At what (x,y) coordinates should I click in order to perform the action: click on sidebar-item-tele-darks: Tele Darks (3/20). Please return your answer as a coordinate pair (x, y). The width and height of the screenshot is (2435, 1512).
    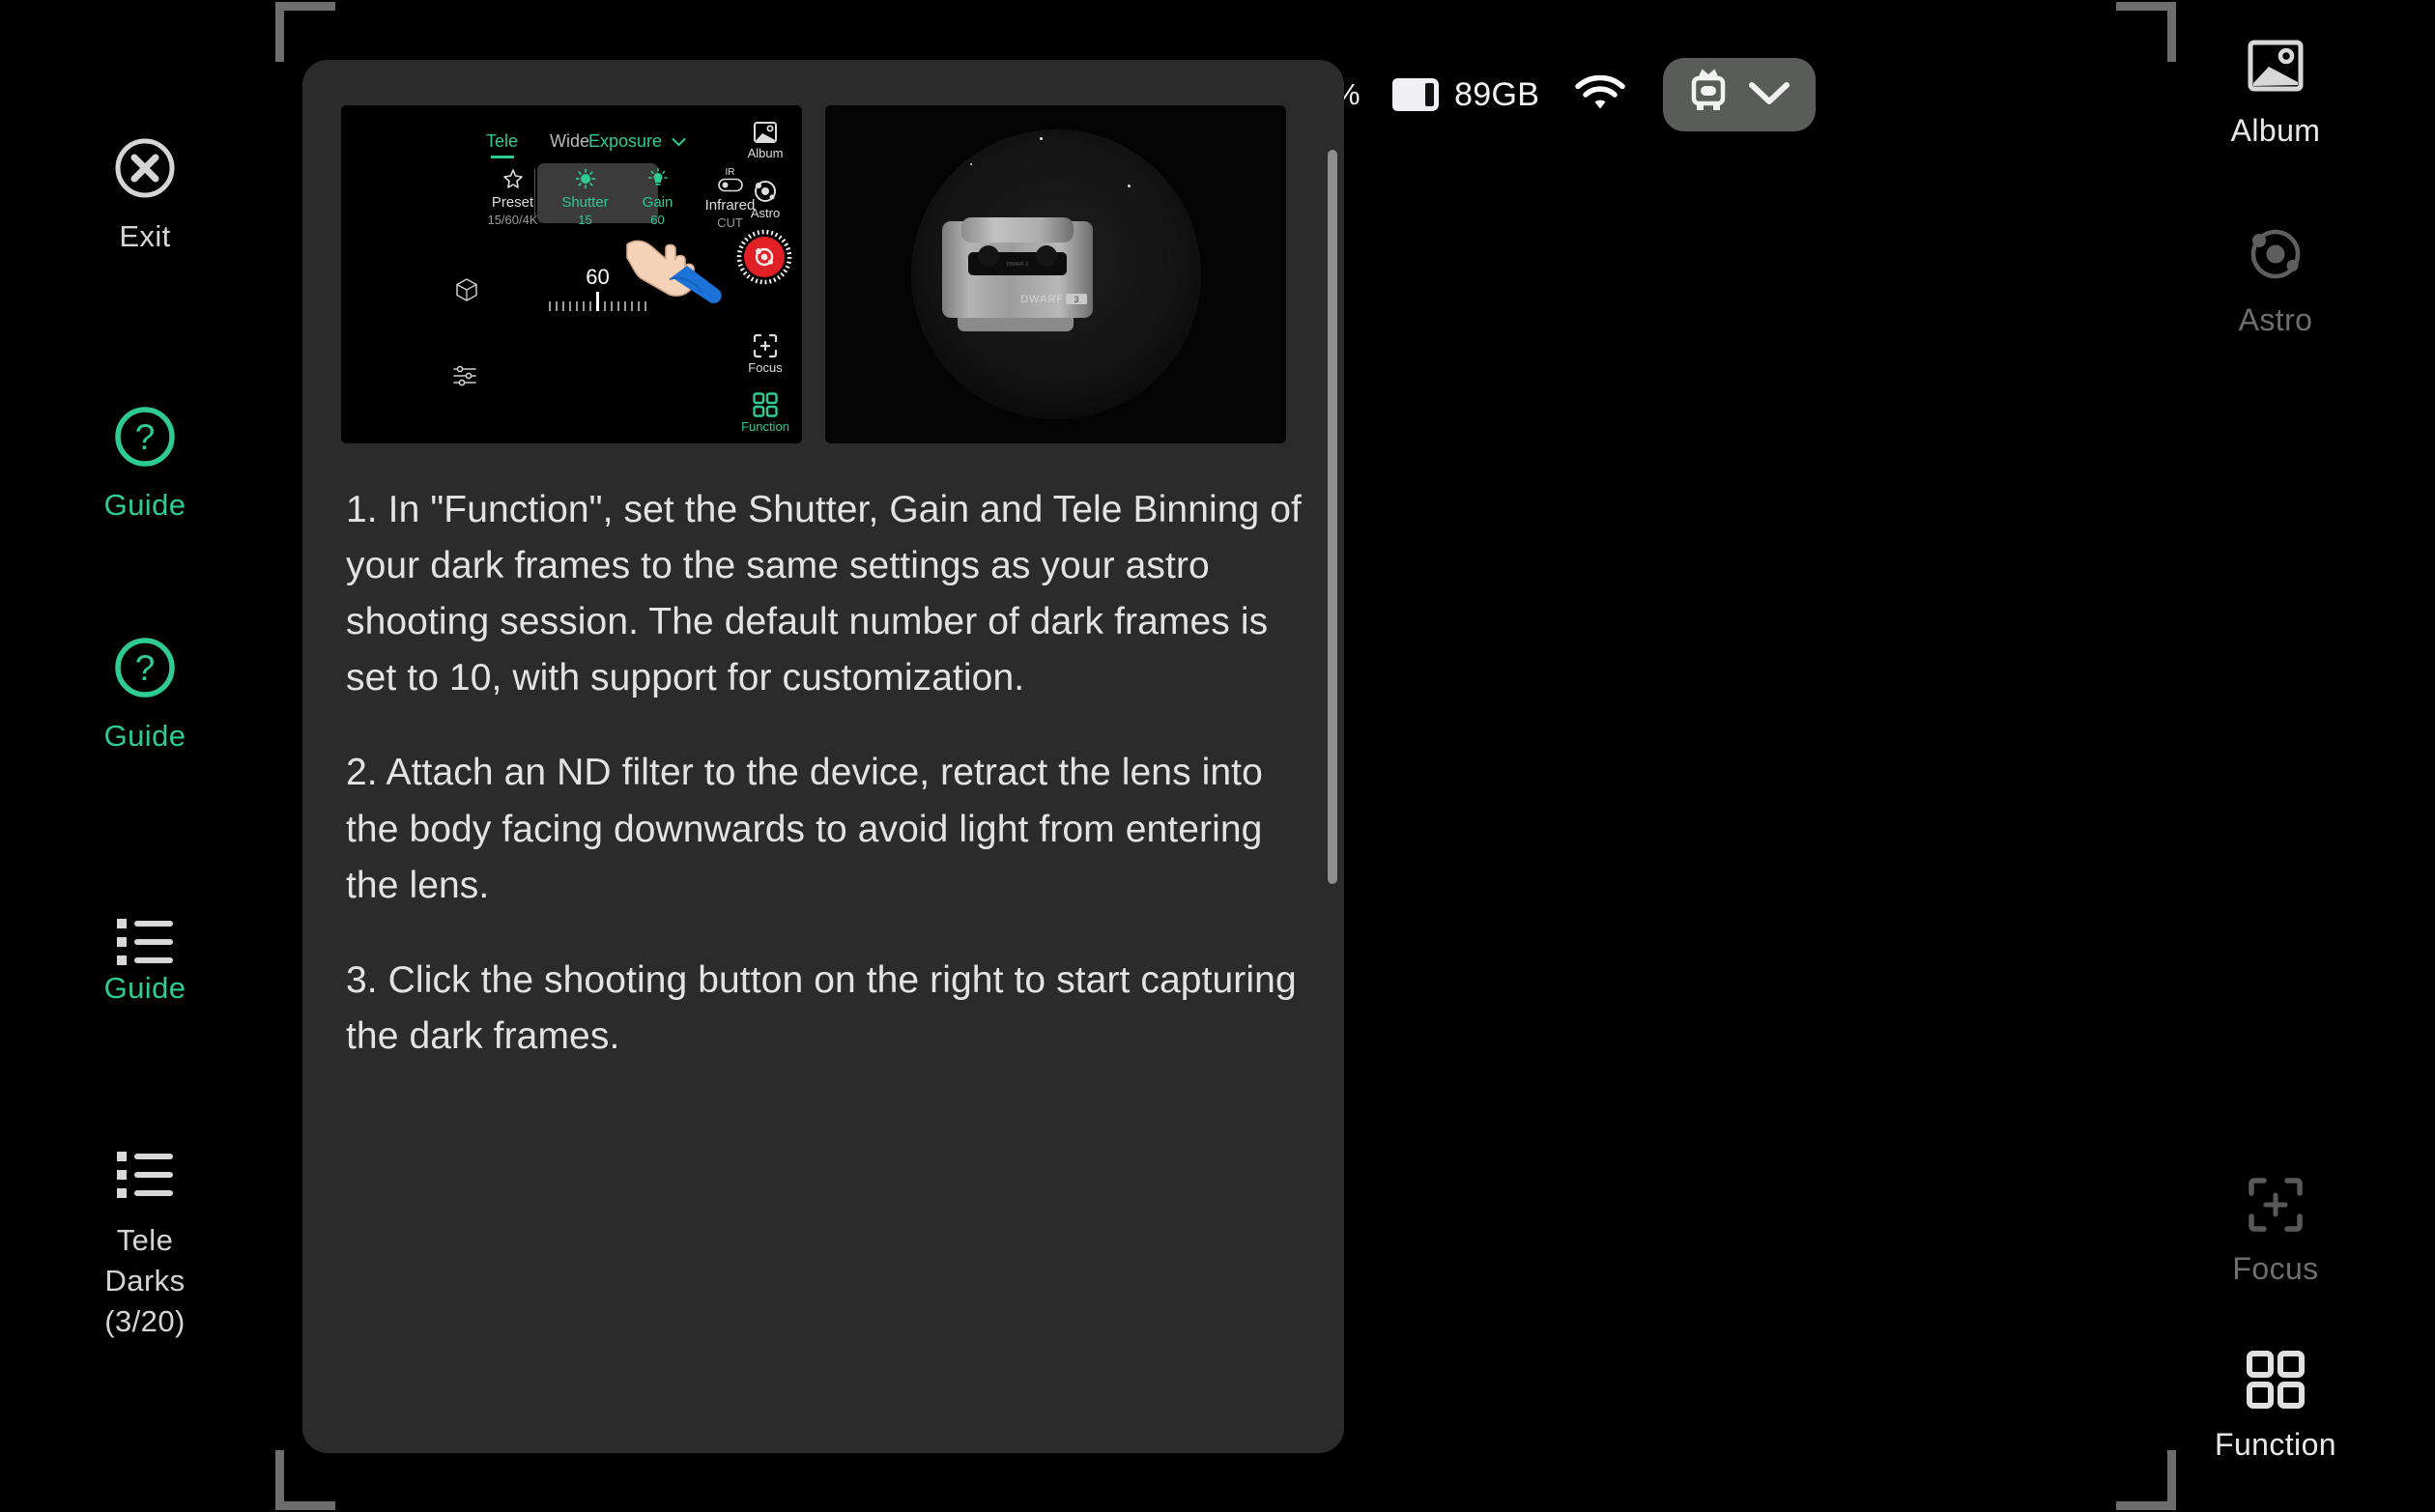
    Looking at the image, I should click on (145, 1242).